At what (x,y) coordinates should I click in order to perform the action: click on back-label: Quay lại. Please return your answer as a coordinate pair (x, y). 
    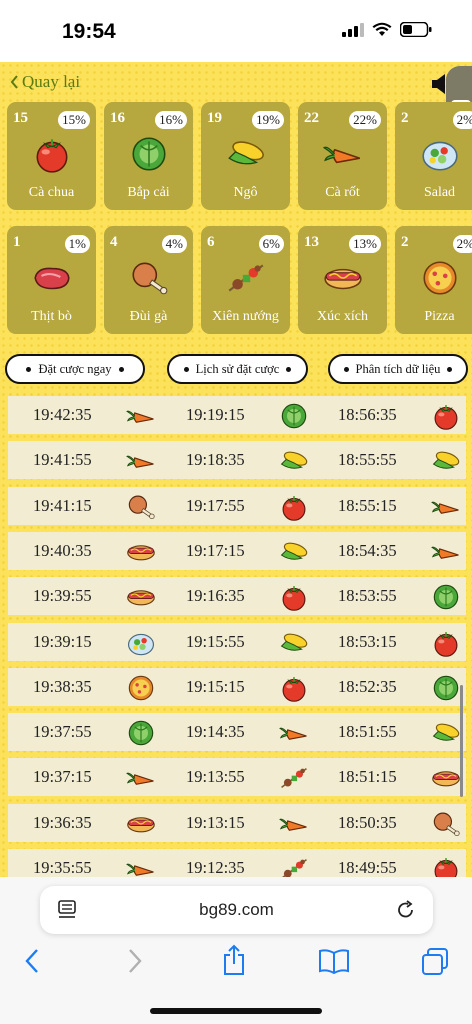
    Looking at the image, I should click on (51, 81).